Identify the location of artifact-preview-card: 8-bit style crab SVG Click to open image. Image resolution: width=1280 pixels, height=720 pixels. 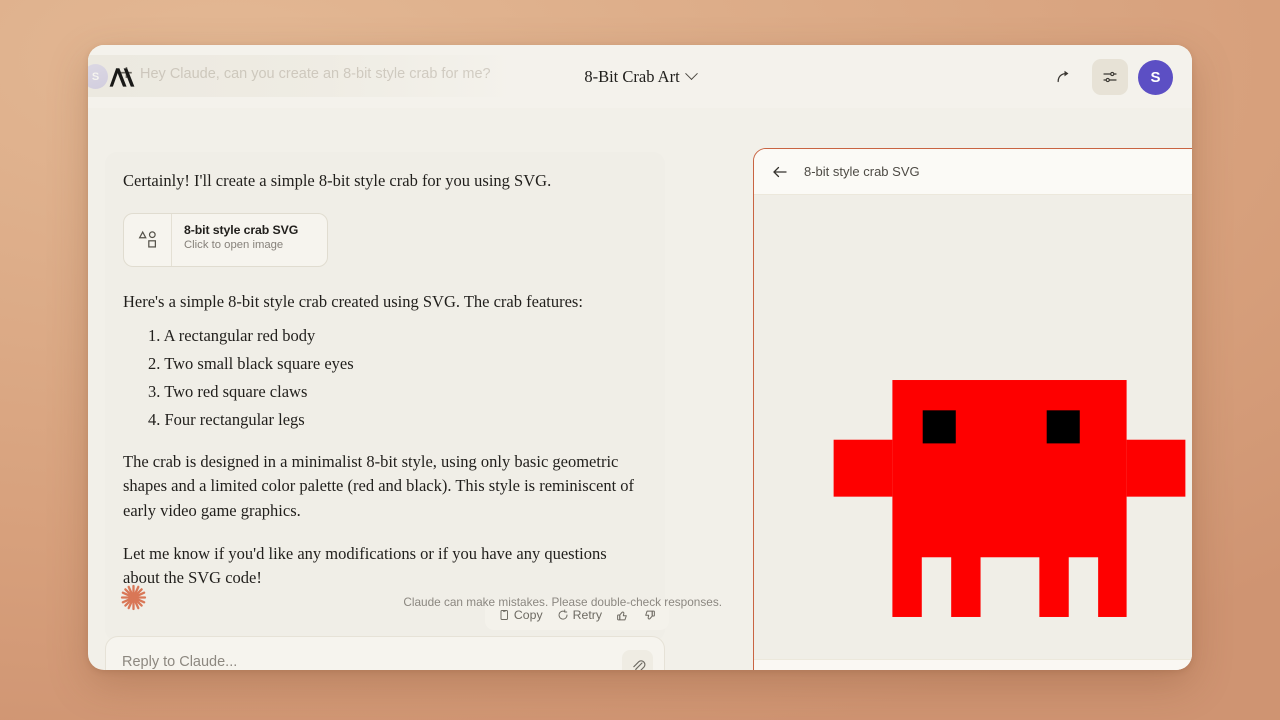
(225, 239).